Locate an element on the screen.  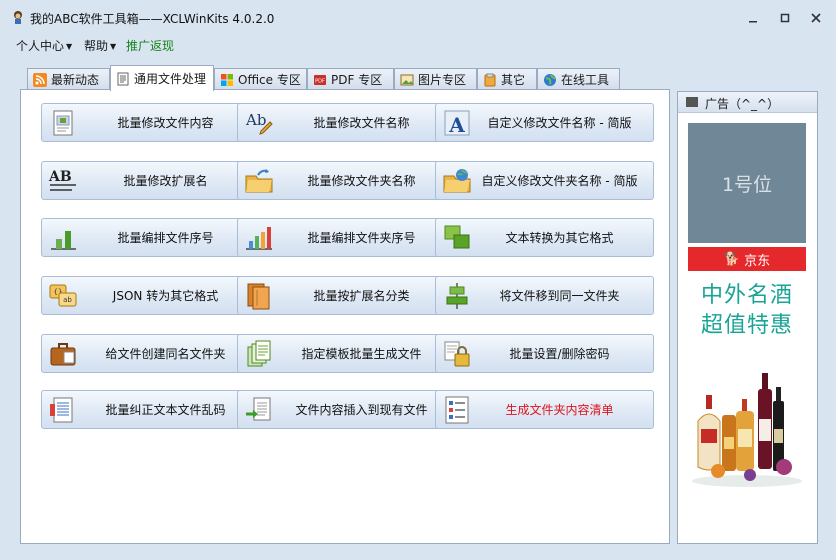
menu-help: 帮助 ▼ is located at coordinates (100, 45).